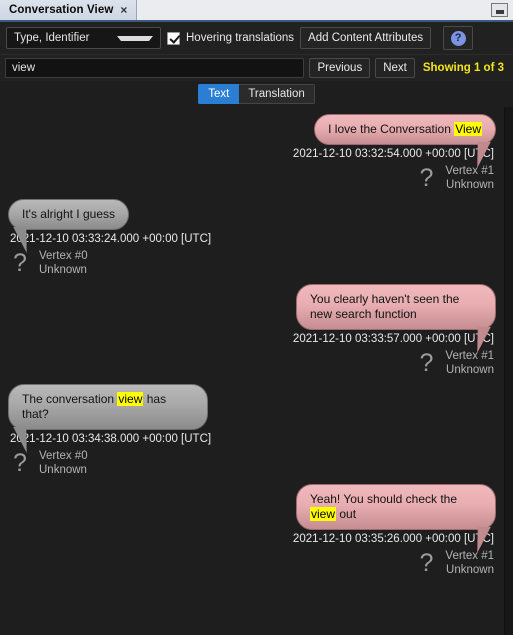  What do you see at coordinates (393, 339) in the screenshot?
I see `message-timestamp: 2021-12-10 03:33:57.000 +00:00 [UTC]` at bounding box center [393, 339].